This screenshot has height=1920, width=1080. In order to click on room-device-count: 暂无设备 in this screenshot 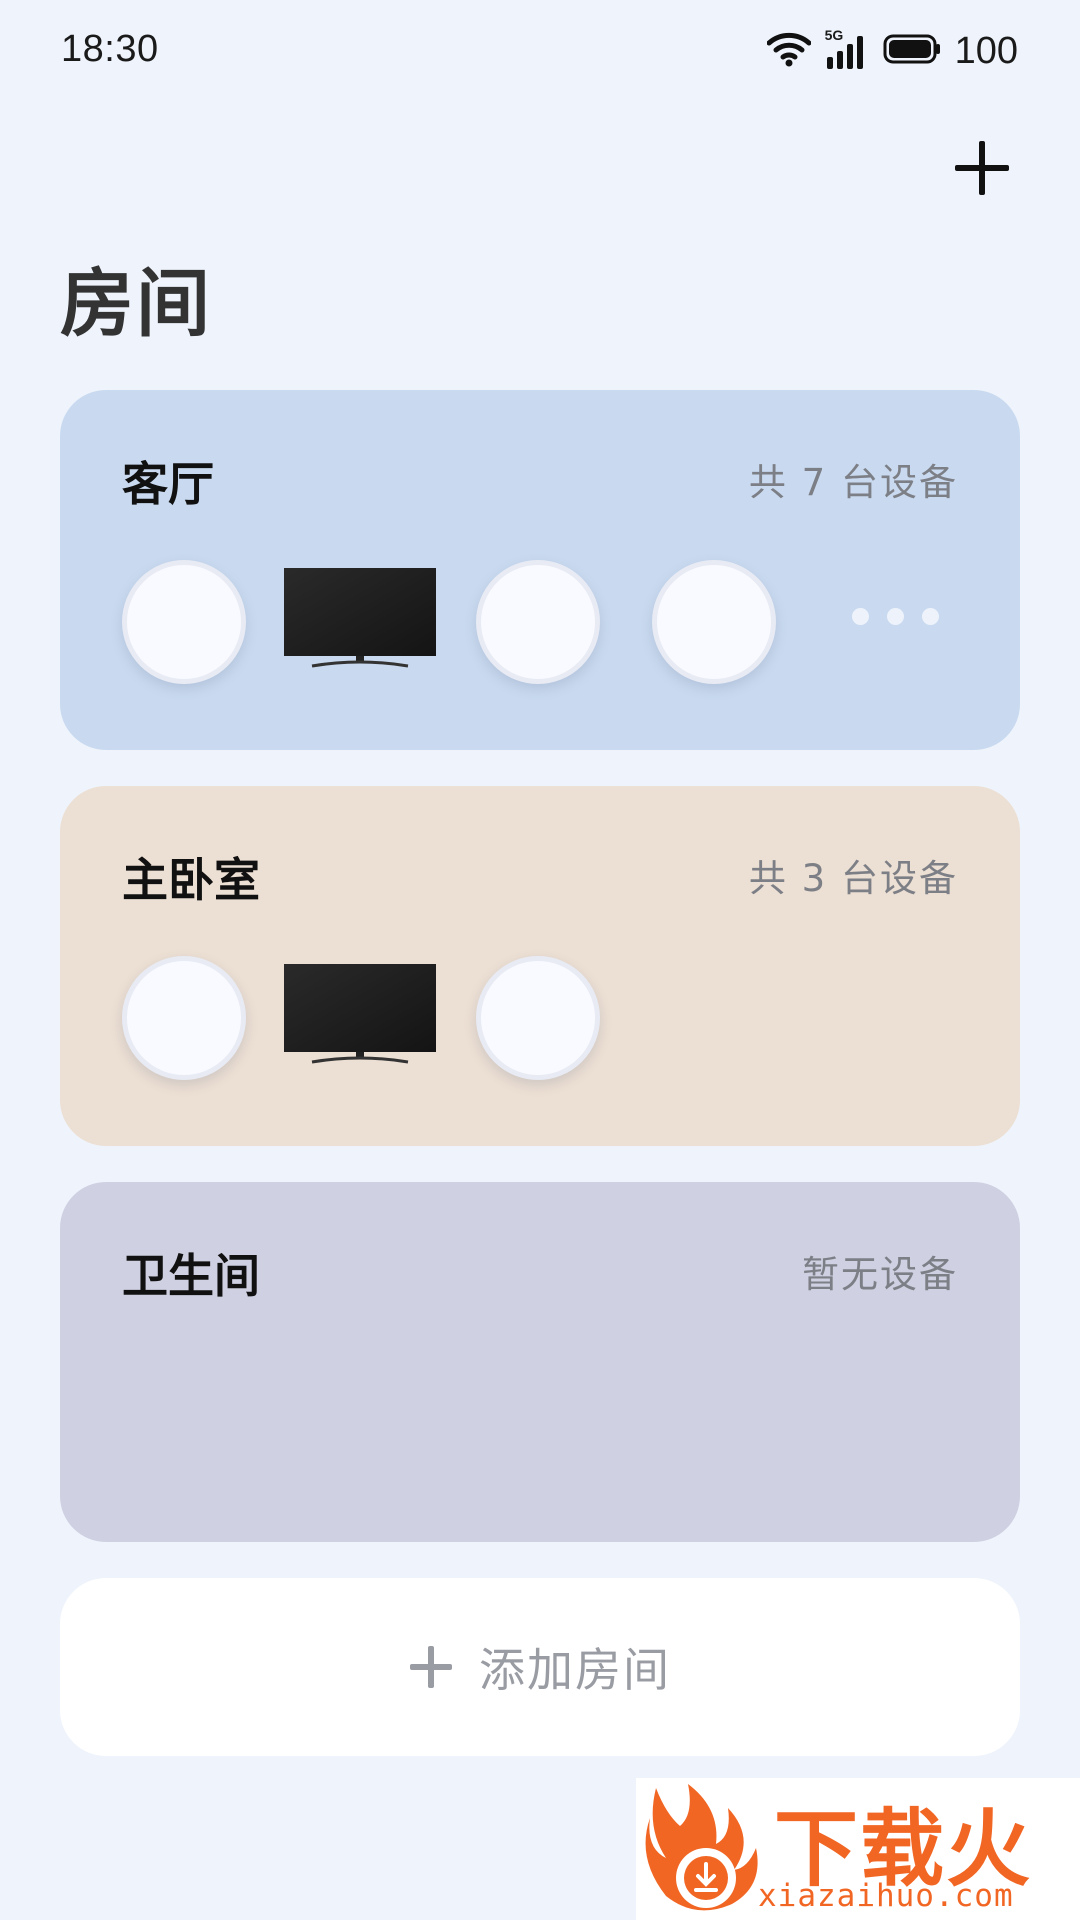, I will do `click(880, 1274)`.